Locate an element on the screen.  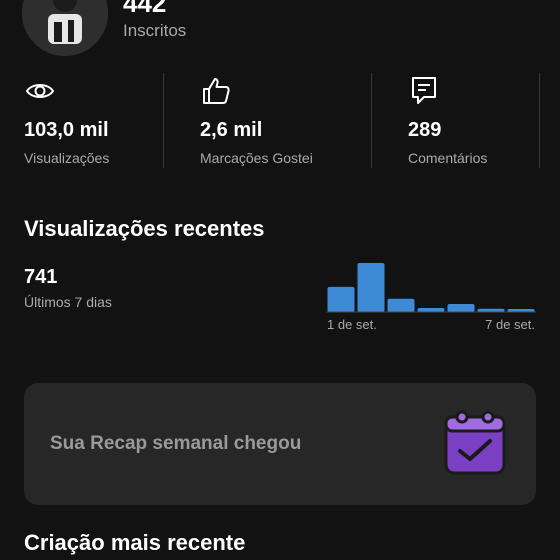
recent-views-count: 741 is located at coordinates (41, 277).